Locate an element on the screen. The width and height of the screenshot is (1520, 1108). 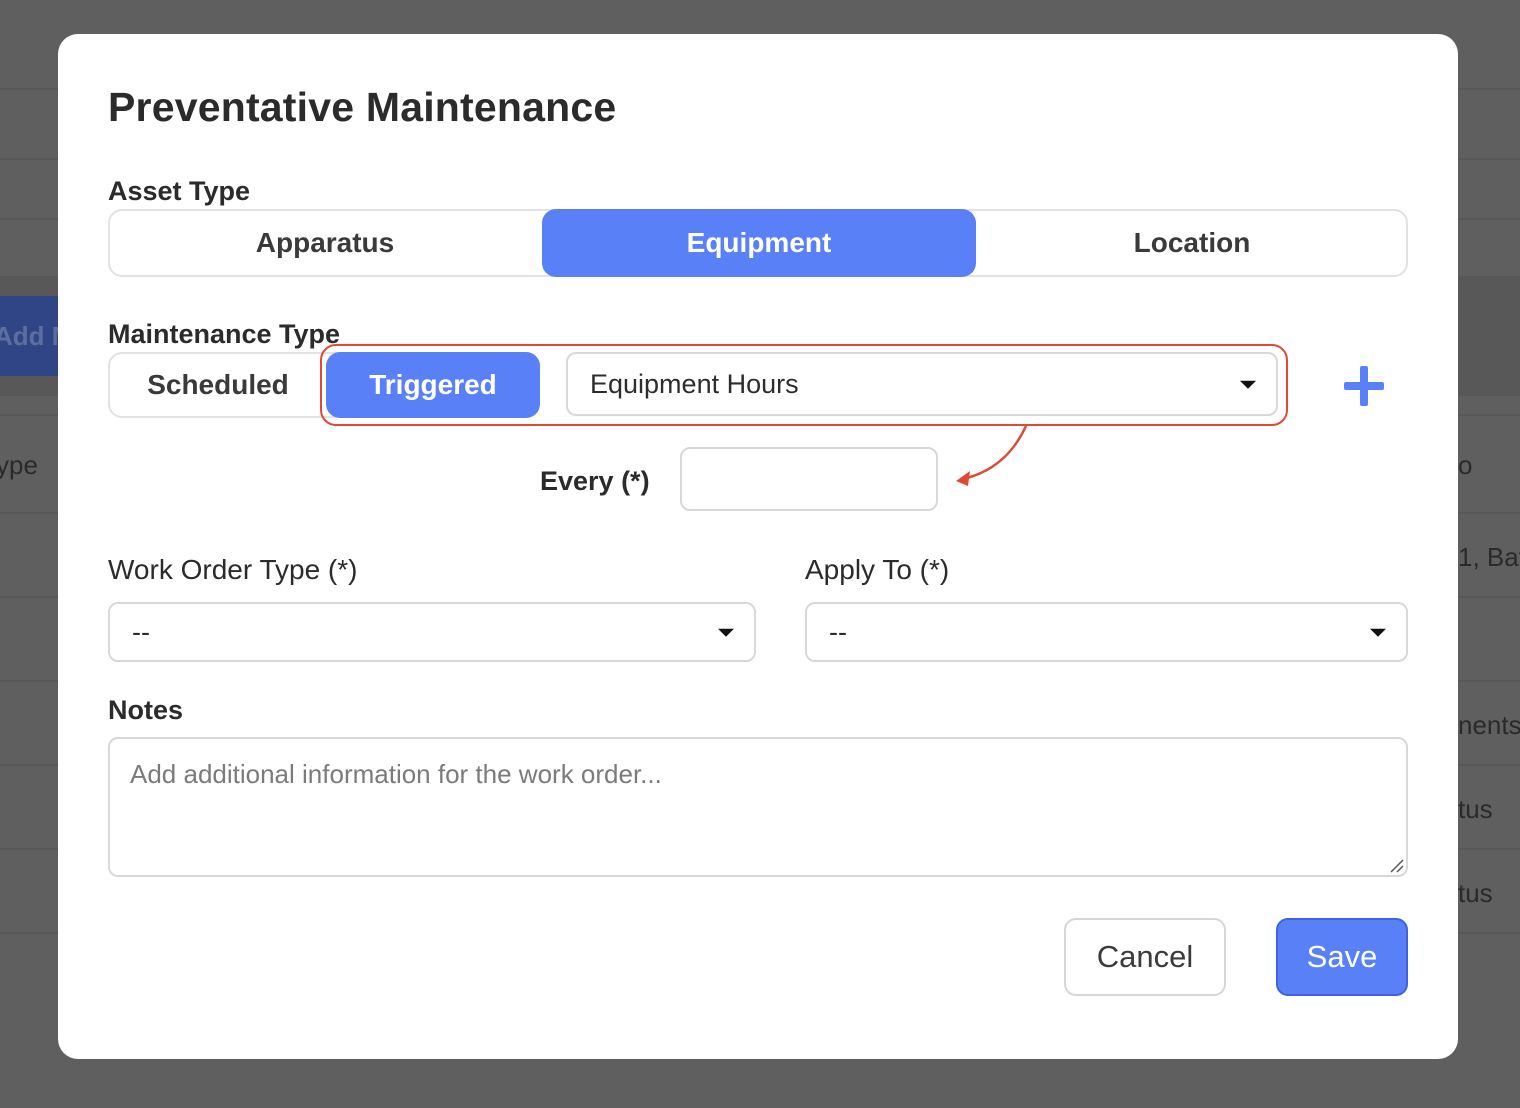
maintenance-type-segmented-control: Scheduled Triggered is located at coordinates (324, 385).